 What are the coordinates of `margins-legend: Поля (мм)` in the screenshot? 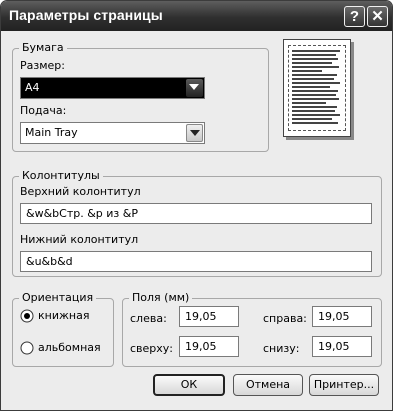 It's located at (161, 298).